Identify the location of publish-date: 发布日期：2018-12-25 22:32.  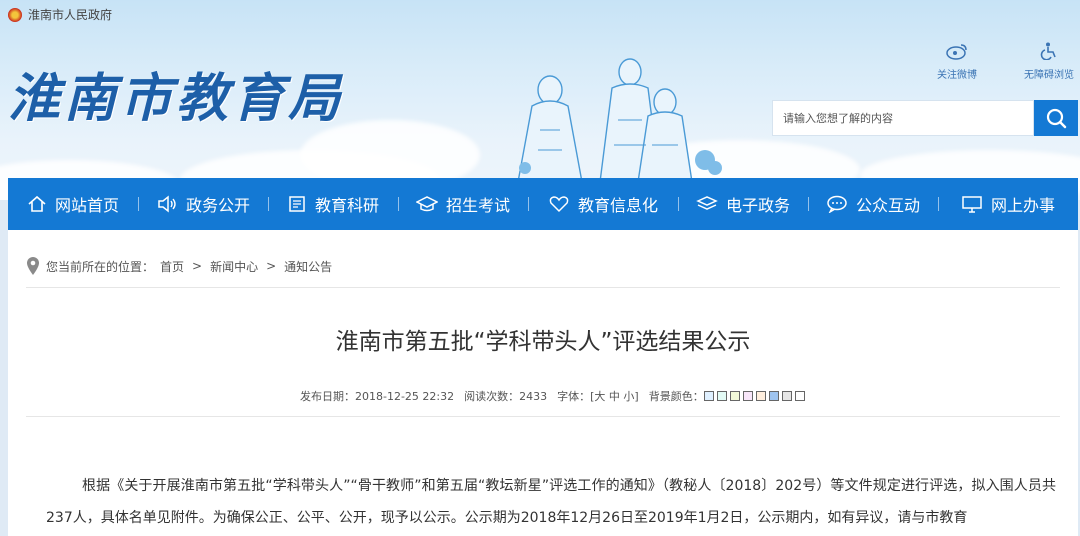
(377, 396).